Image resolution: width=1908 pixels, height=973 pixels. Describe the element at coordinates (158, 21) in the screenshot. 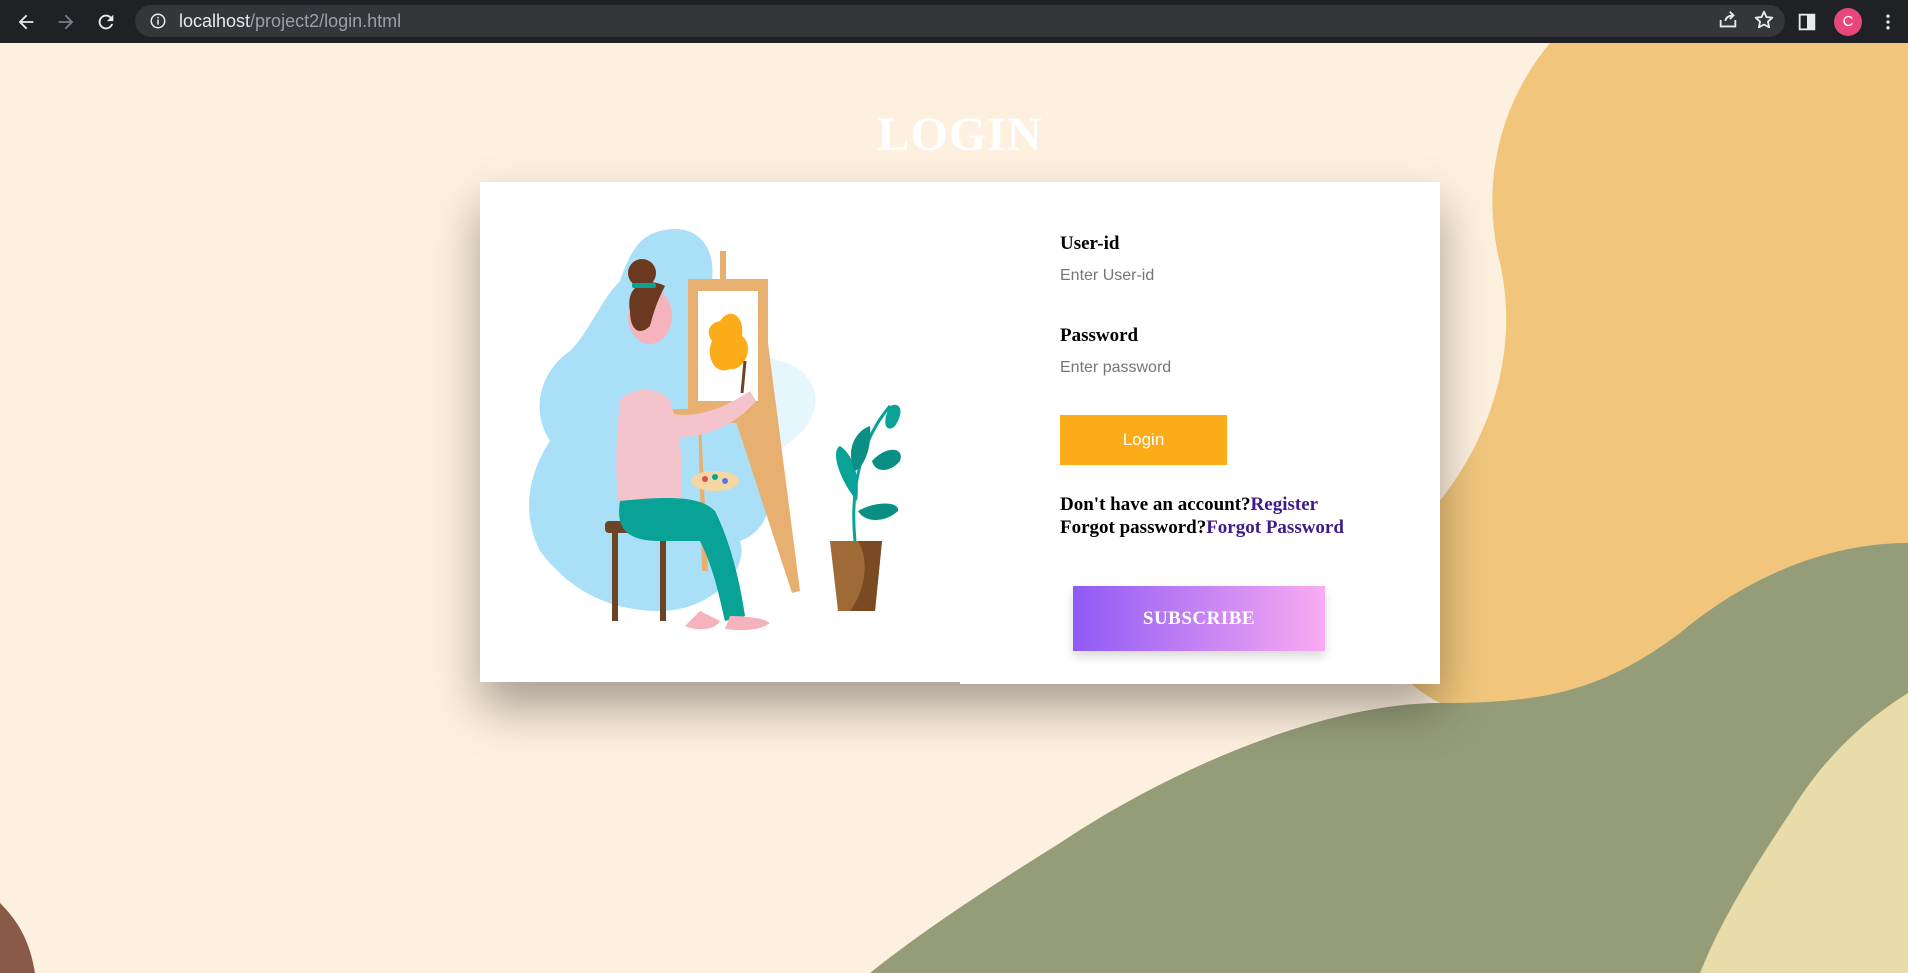

I see `info-icon` at that location.